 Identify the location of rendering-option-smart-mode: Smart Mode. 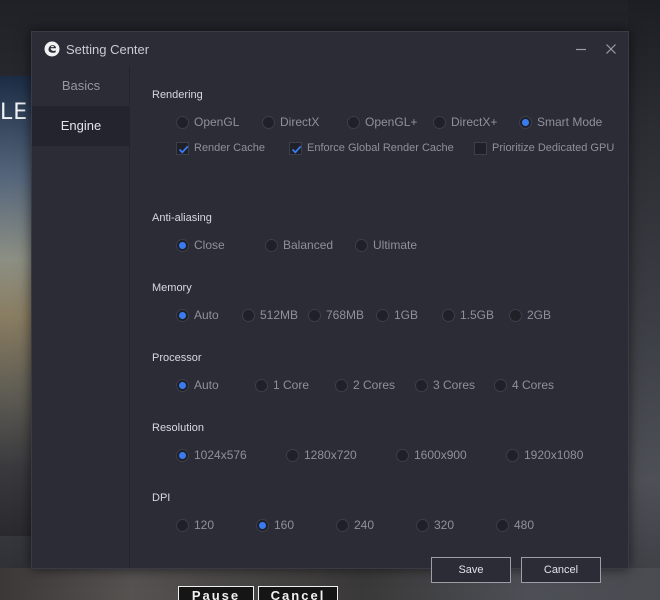
(560, 122).